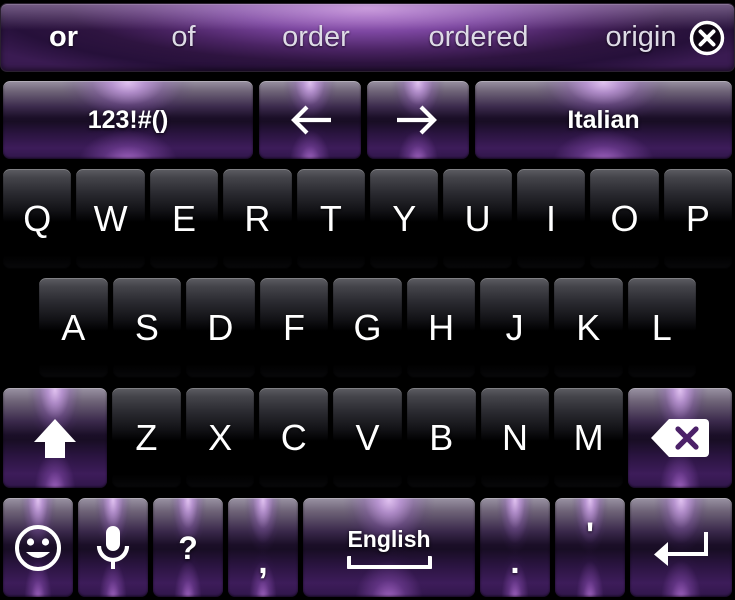 This screenshot has height=600, width=735. I want to click on key-e: E, so click(184, 219).